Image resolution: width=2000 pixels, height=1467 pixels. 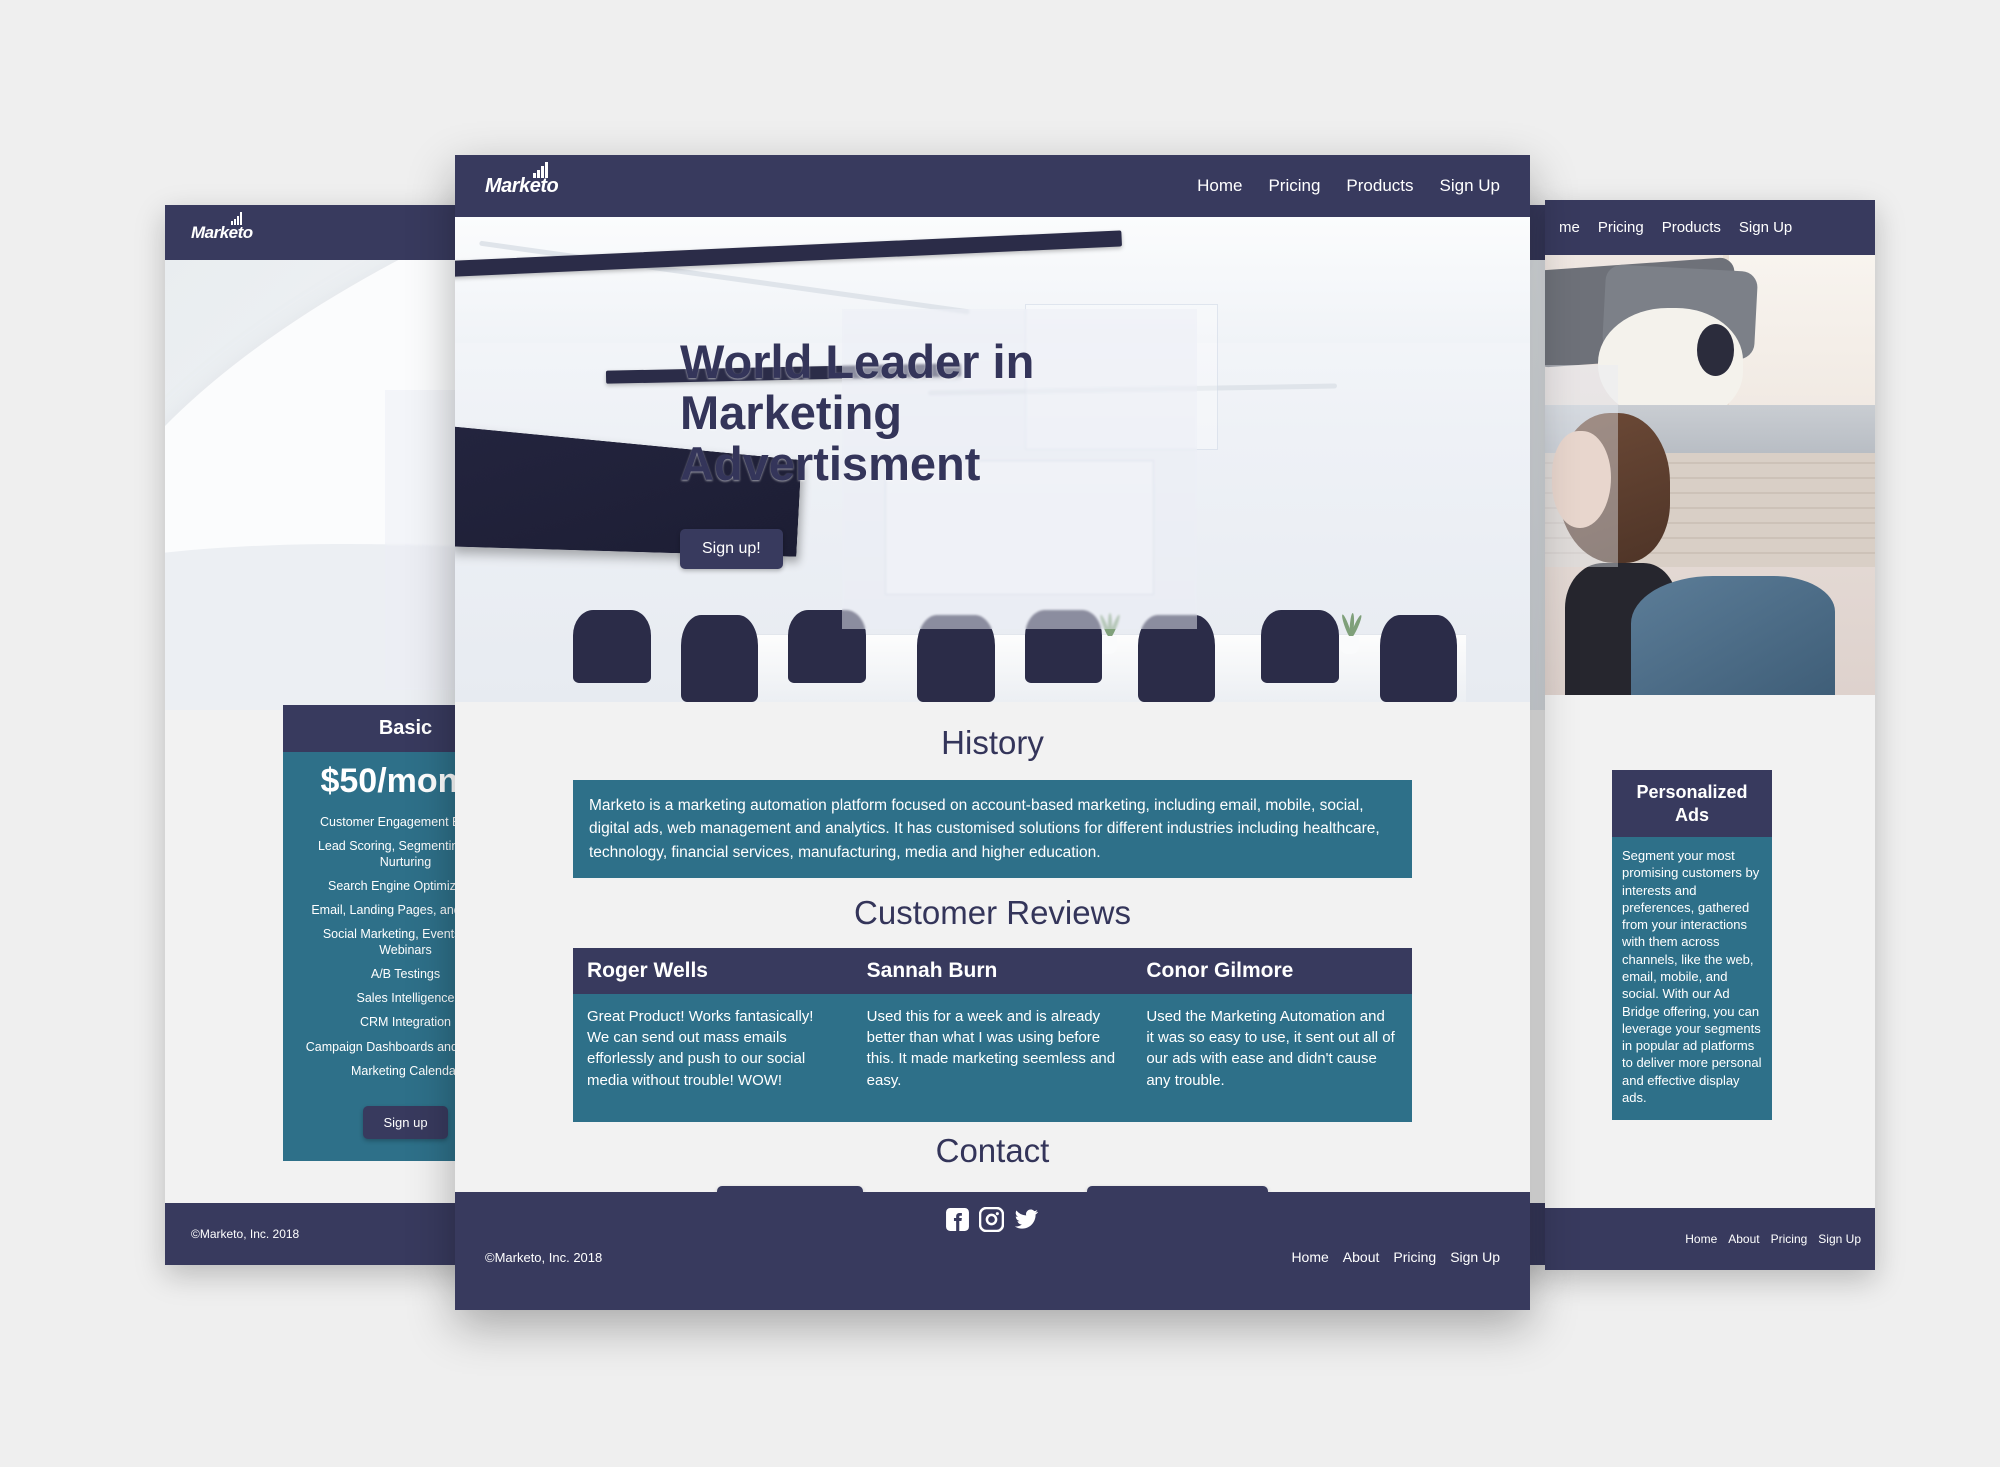 I want to click on main-navbar: Marketo Home Pricing Products Sign Up, so click(x=992, y=186).